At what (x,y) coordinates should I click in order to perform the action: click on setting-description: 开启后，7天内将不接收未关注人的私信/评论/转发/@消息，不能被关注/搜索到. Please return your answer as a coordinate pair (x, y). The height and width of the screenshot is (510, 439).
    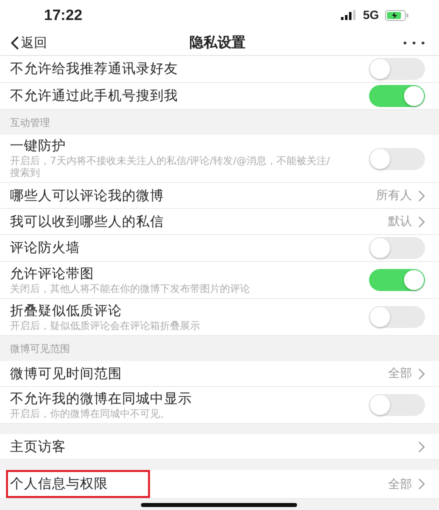
    Looking at the image, I should click on (170, 168).